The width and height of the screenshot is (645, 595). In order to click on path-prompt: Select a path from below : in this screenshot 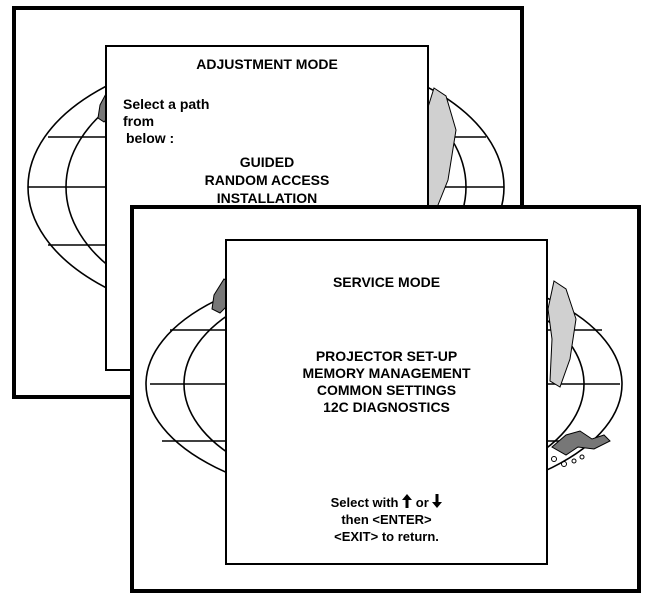, I will do `click(183, 121)`.